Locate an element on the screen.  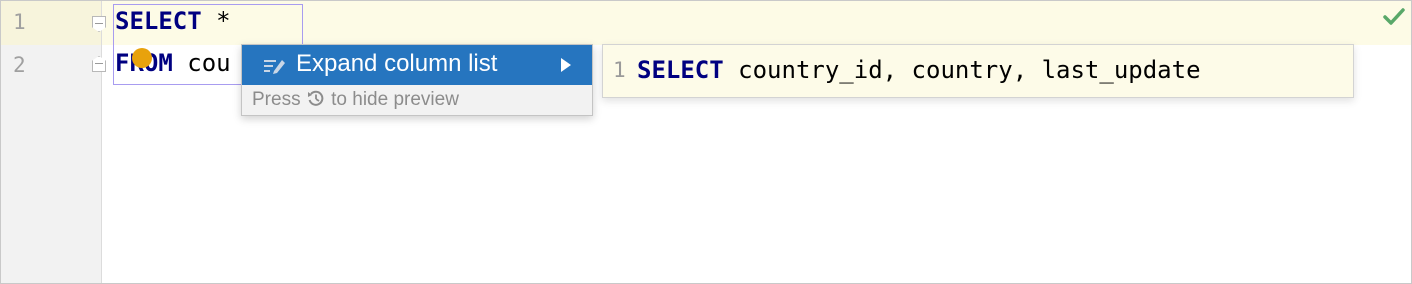
checkmark-icon is located at coordinates (1394, 16).